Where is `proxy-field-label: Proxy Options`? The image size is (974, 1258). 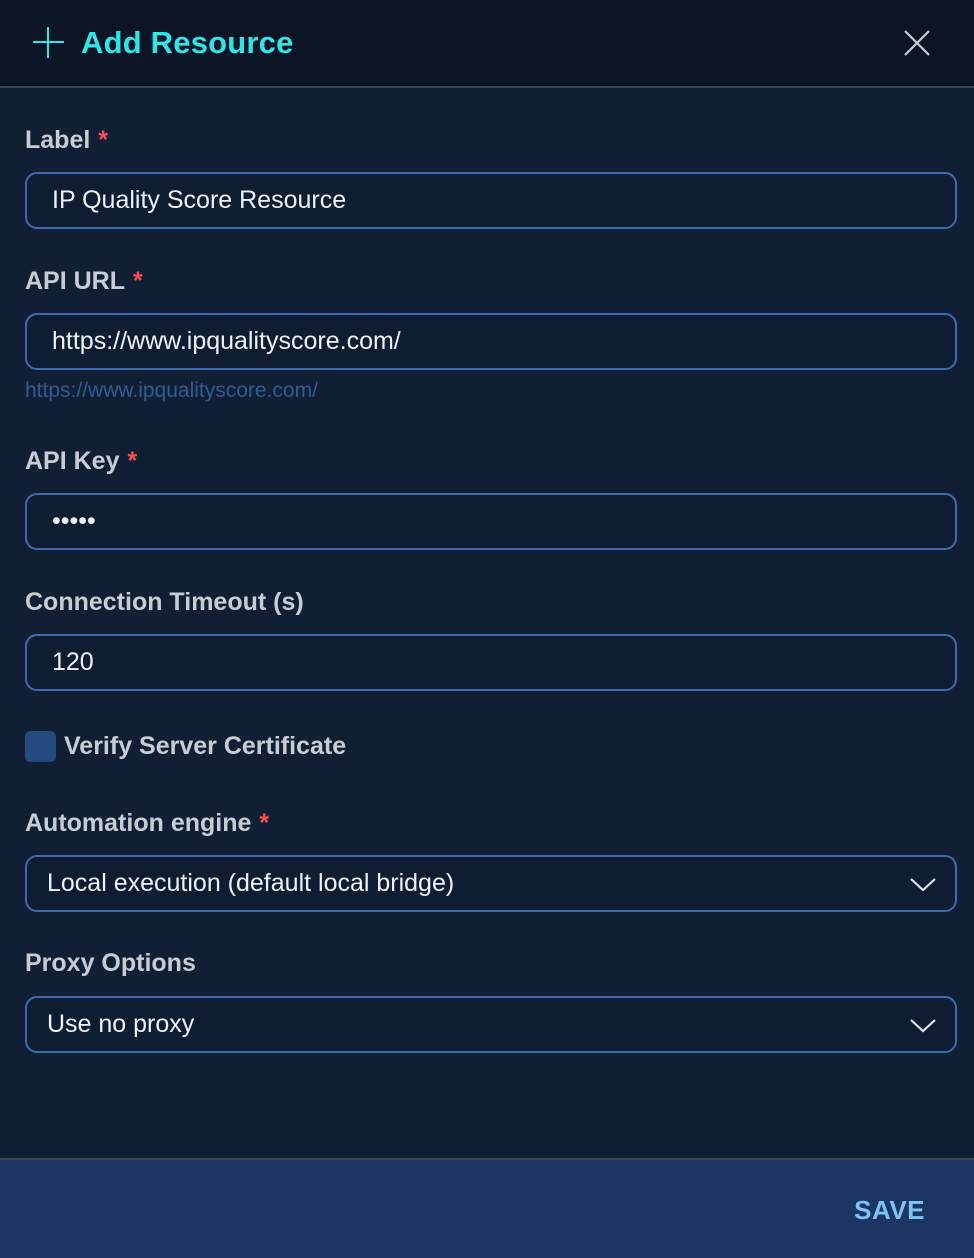 proxy-field-label: Proxy Options is located at coordinates (110, 963).